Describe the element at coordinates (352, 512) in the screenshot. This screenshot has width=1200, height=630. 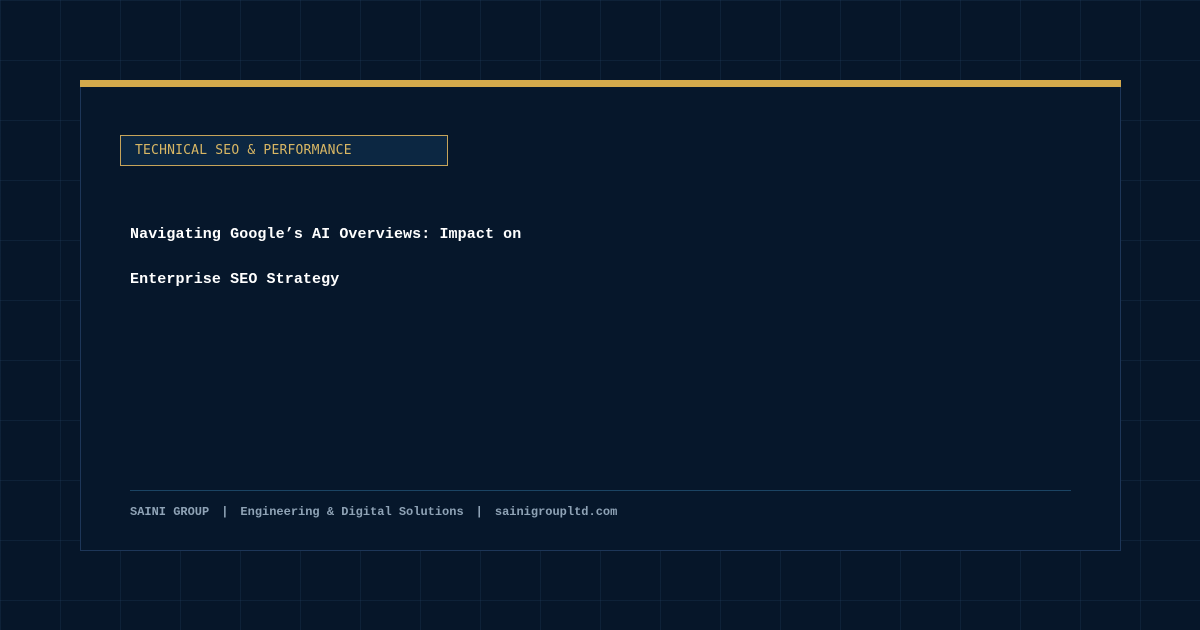
I see `tagline: Engineering & Digital Solutions` at that location.